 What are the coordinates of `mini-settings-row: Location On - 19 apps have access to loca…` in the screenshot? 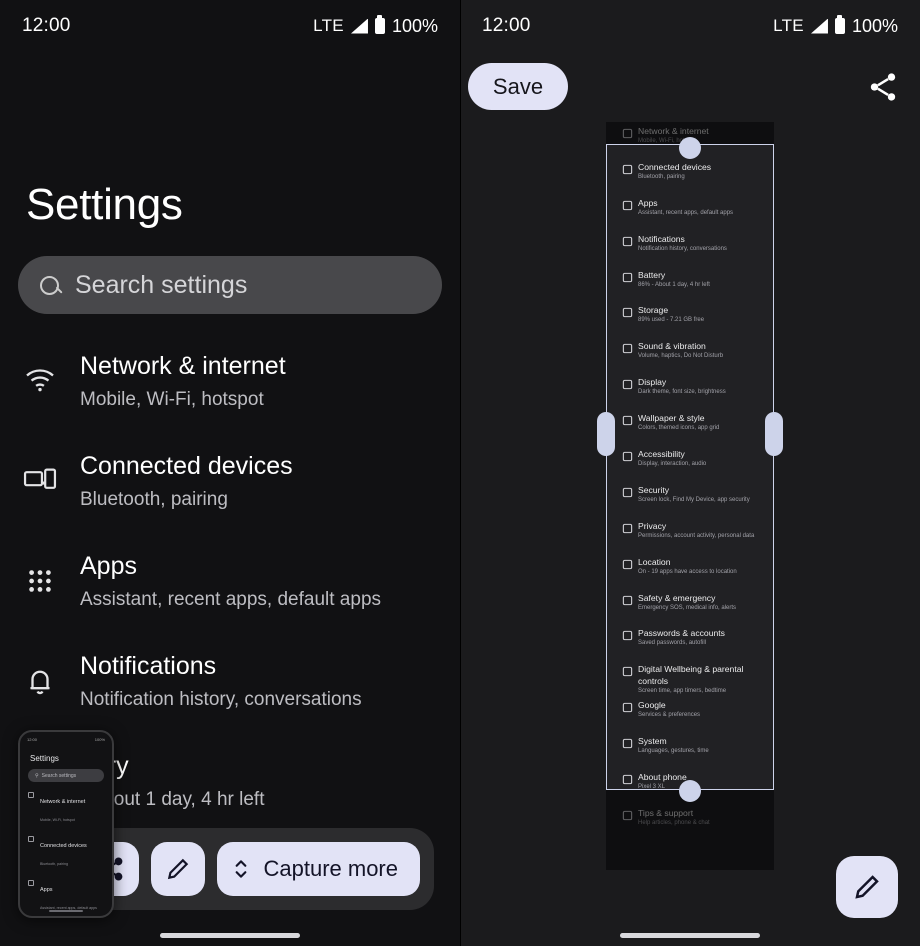 It's located at (690, 571).